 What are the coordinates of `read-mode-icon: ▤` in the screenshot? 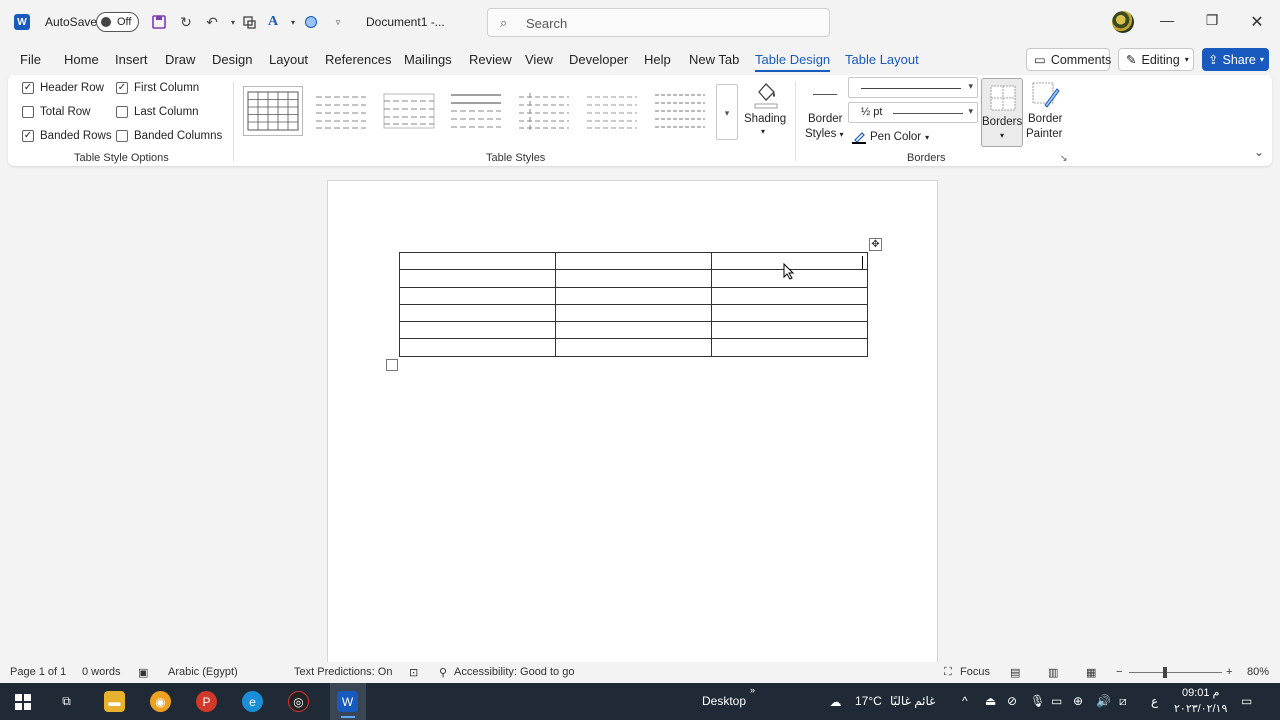 It's located at (1015, 672).